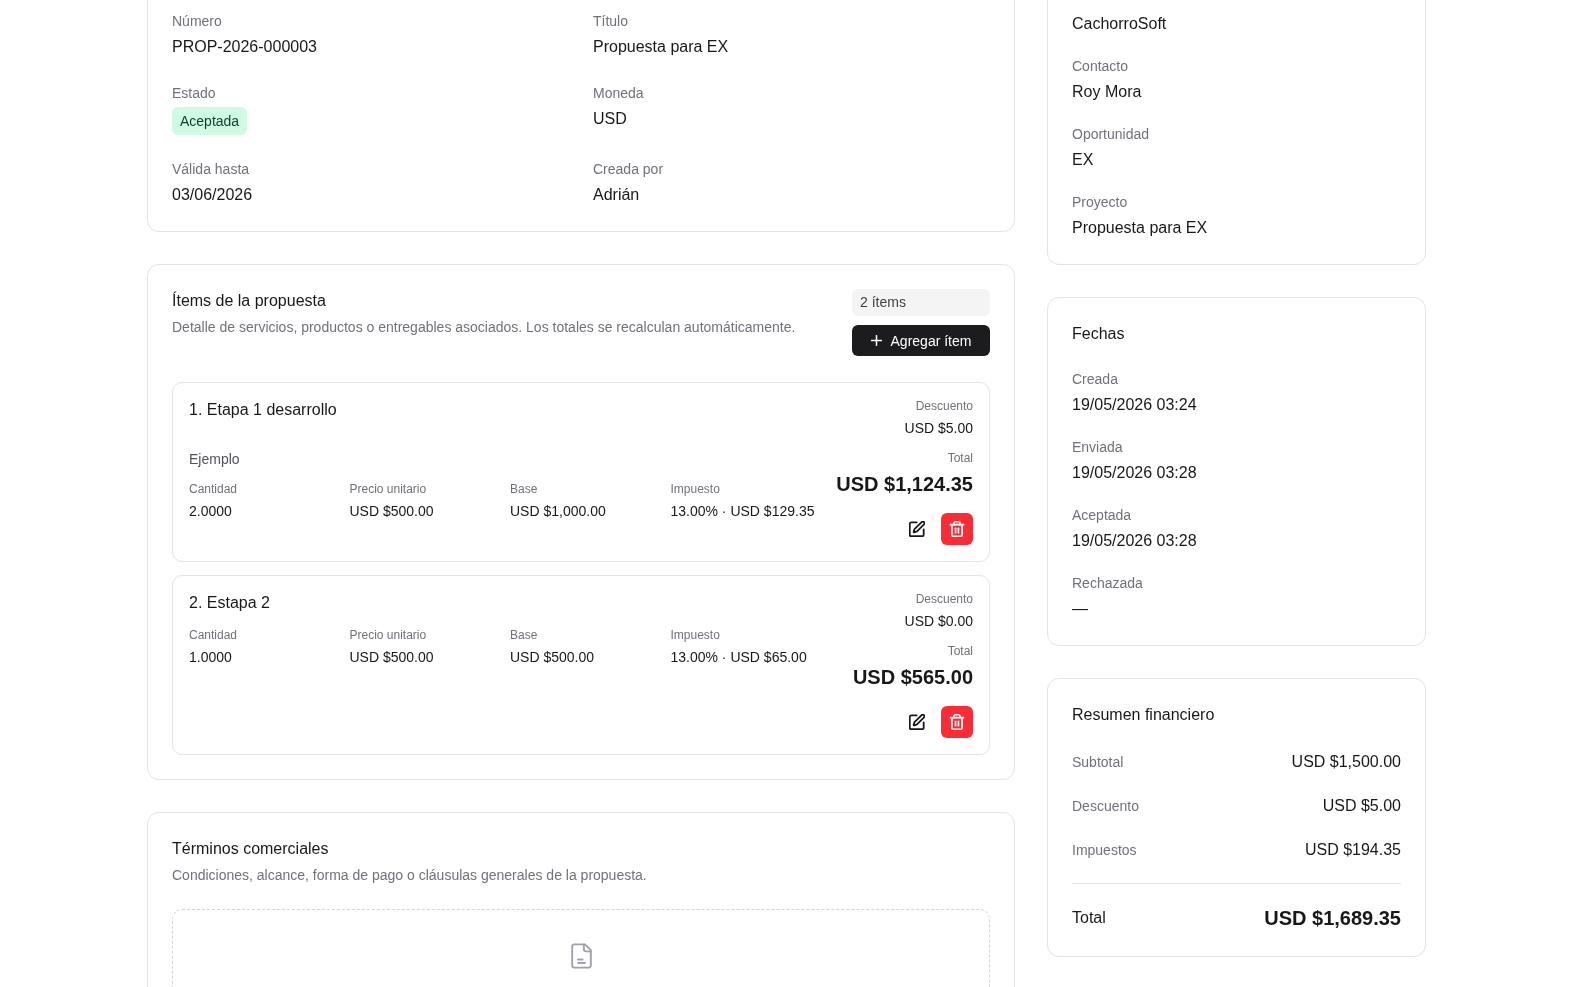 The height and width of the screenshot is (987, 1592). Describe the element at coordinates (1134, 405) in the screenshot. I see `field-value: 19/05/2026 03:24` at that location.